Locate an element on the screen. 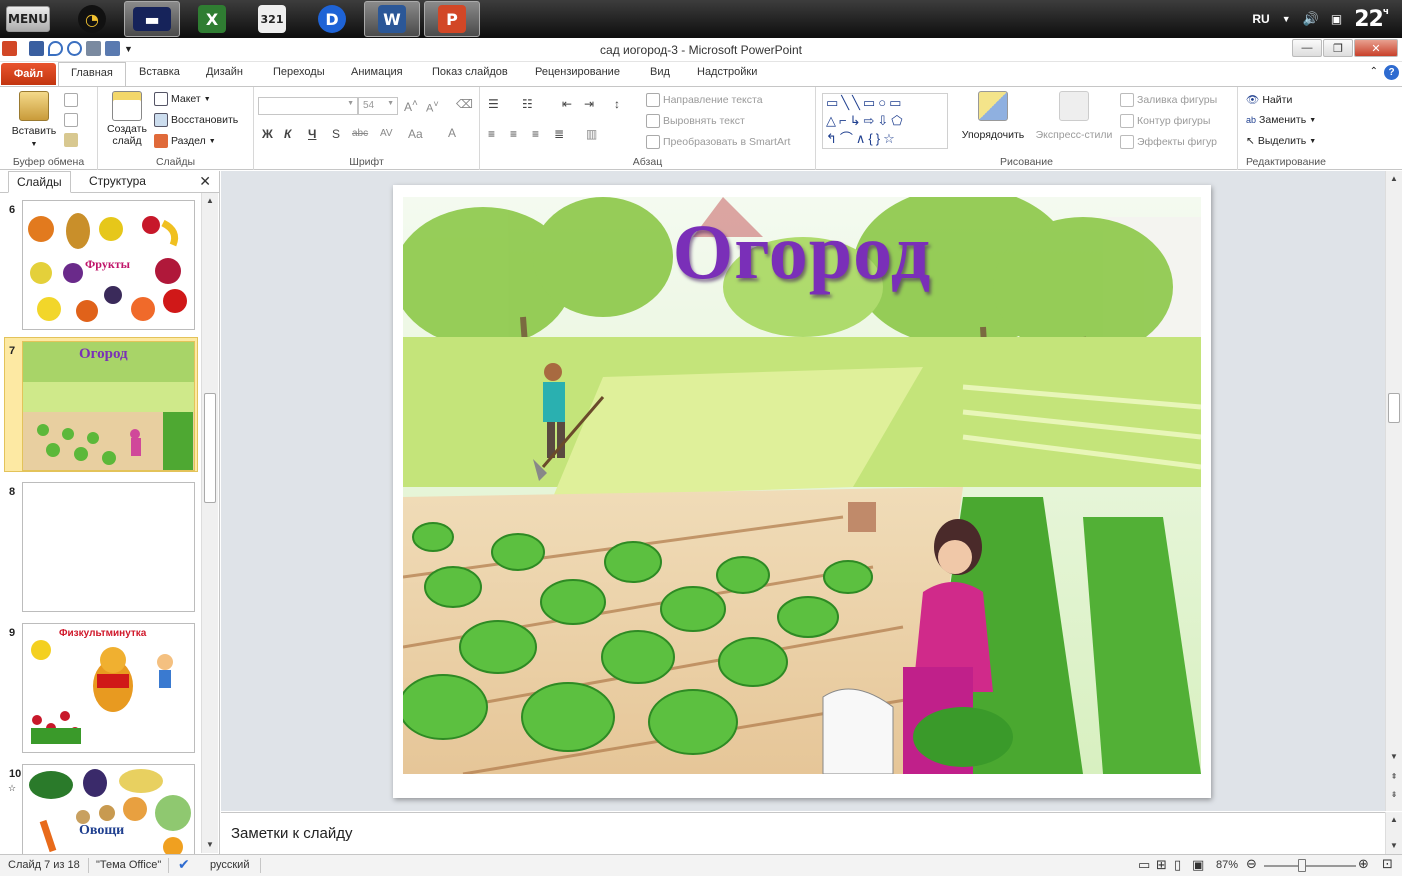 The height and width of the screenshot is (876, 1402). shape-fill-button: Заливка фигуры is located at coordinates (1168, 100).